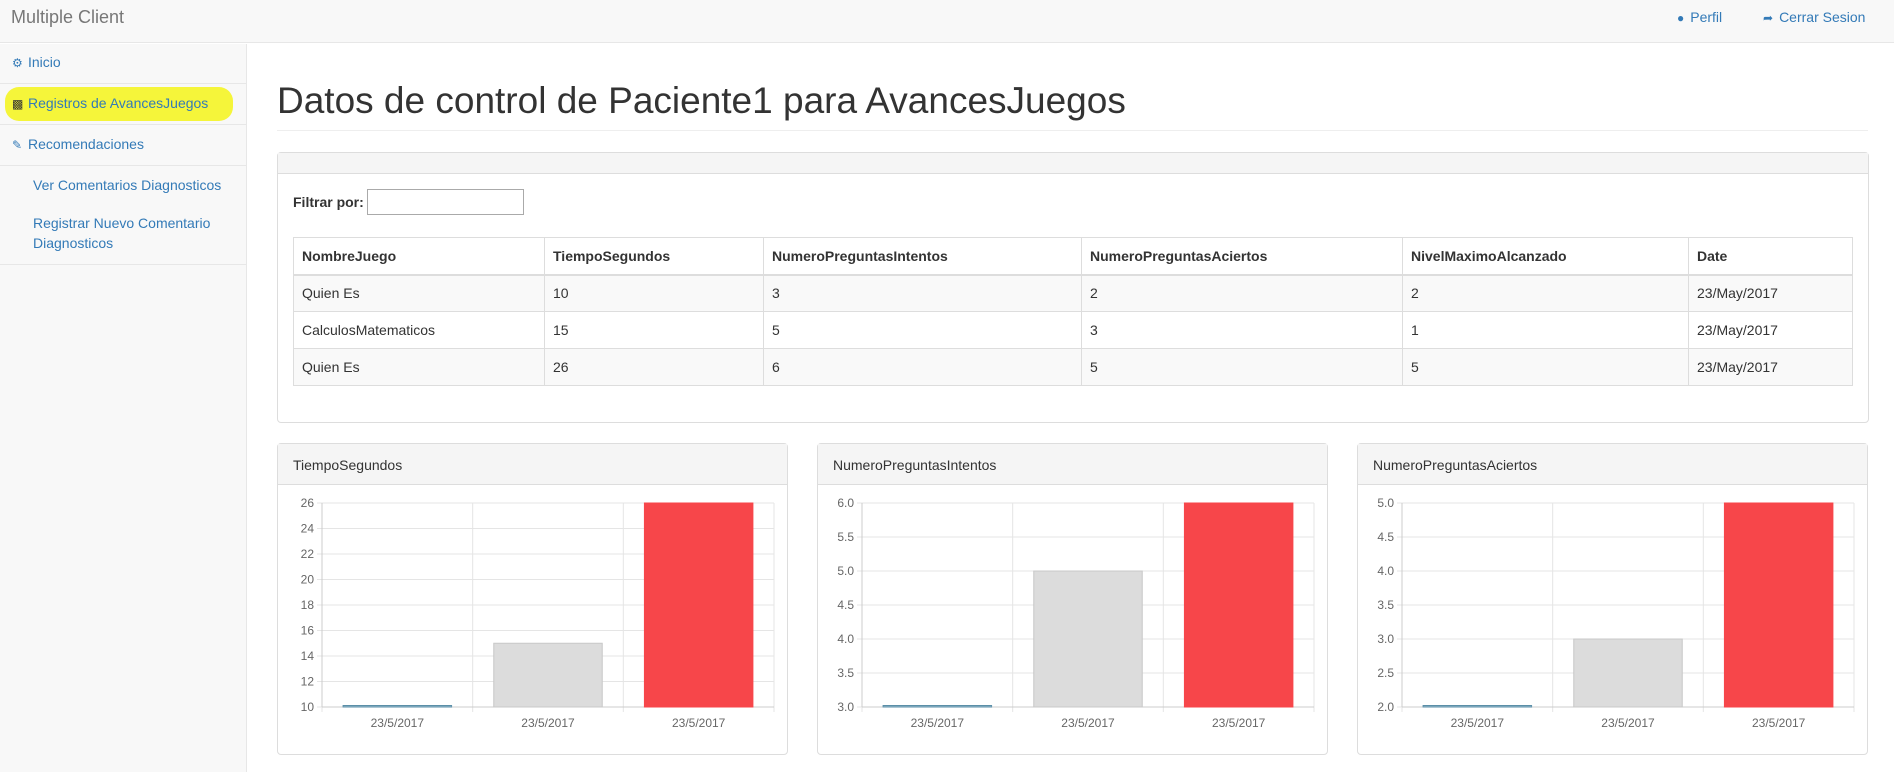 The height and width of the screenshot is (772, 1894). What do you see at coordinates (308, 631) in the screenshot?
I see `y-tick-label: 16` at bounding box center [308, 631].